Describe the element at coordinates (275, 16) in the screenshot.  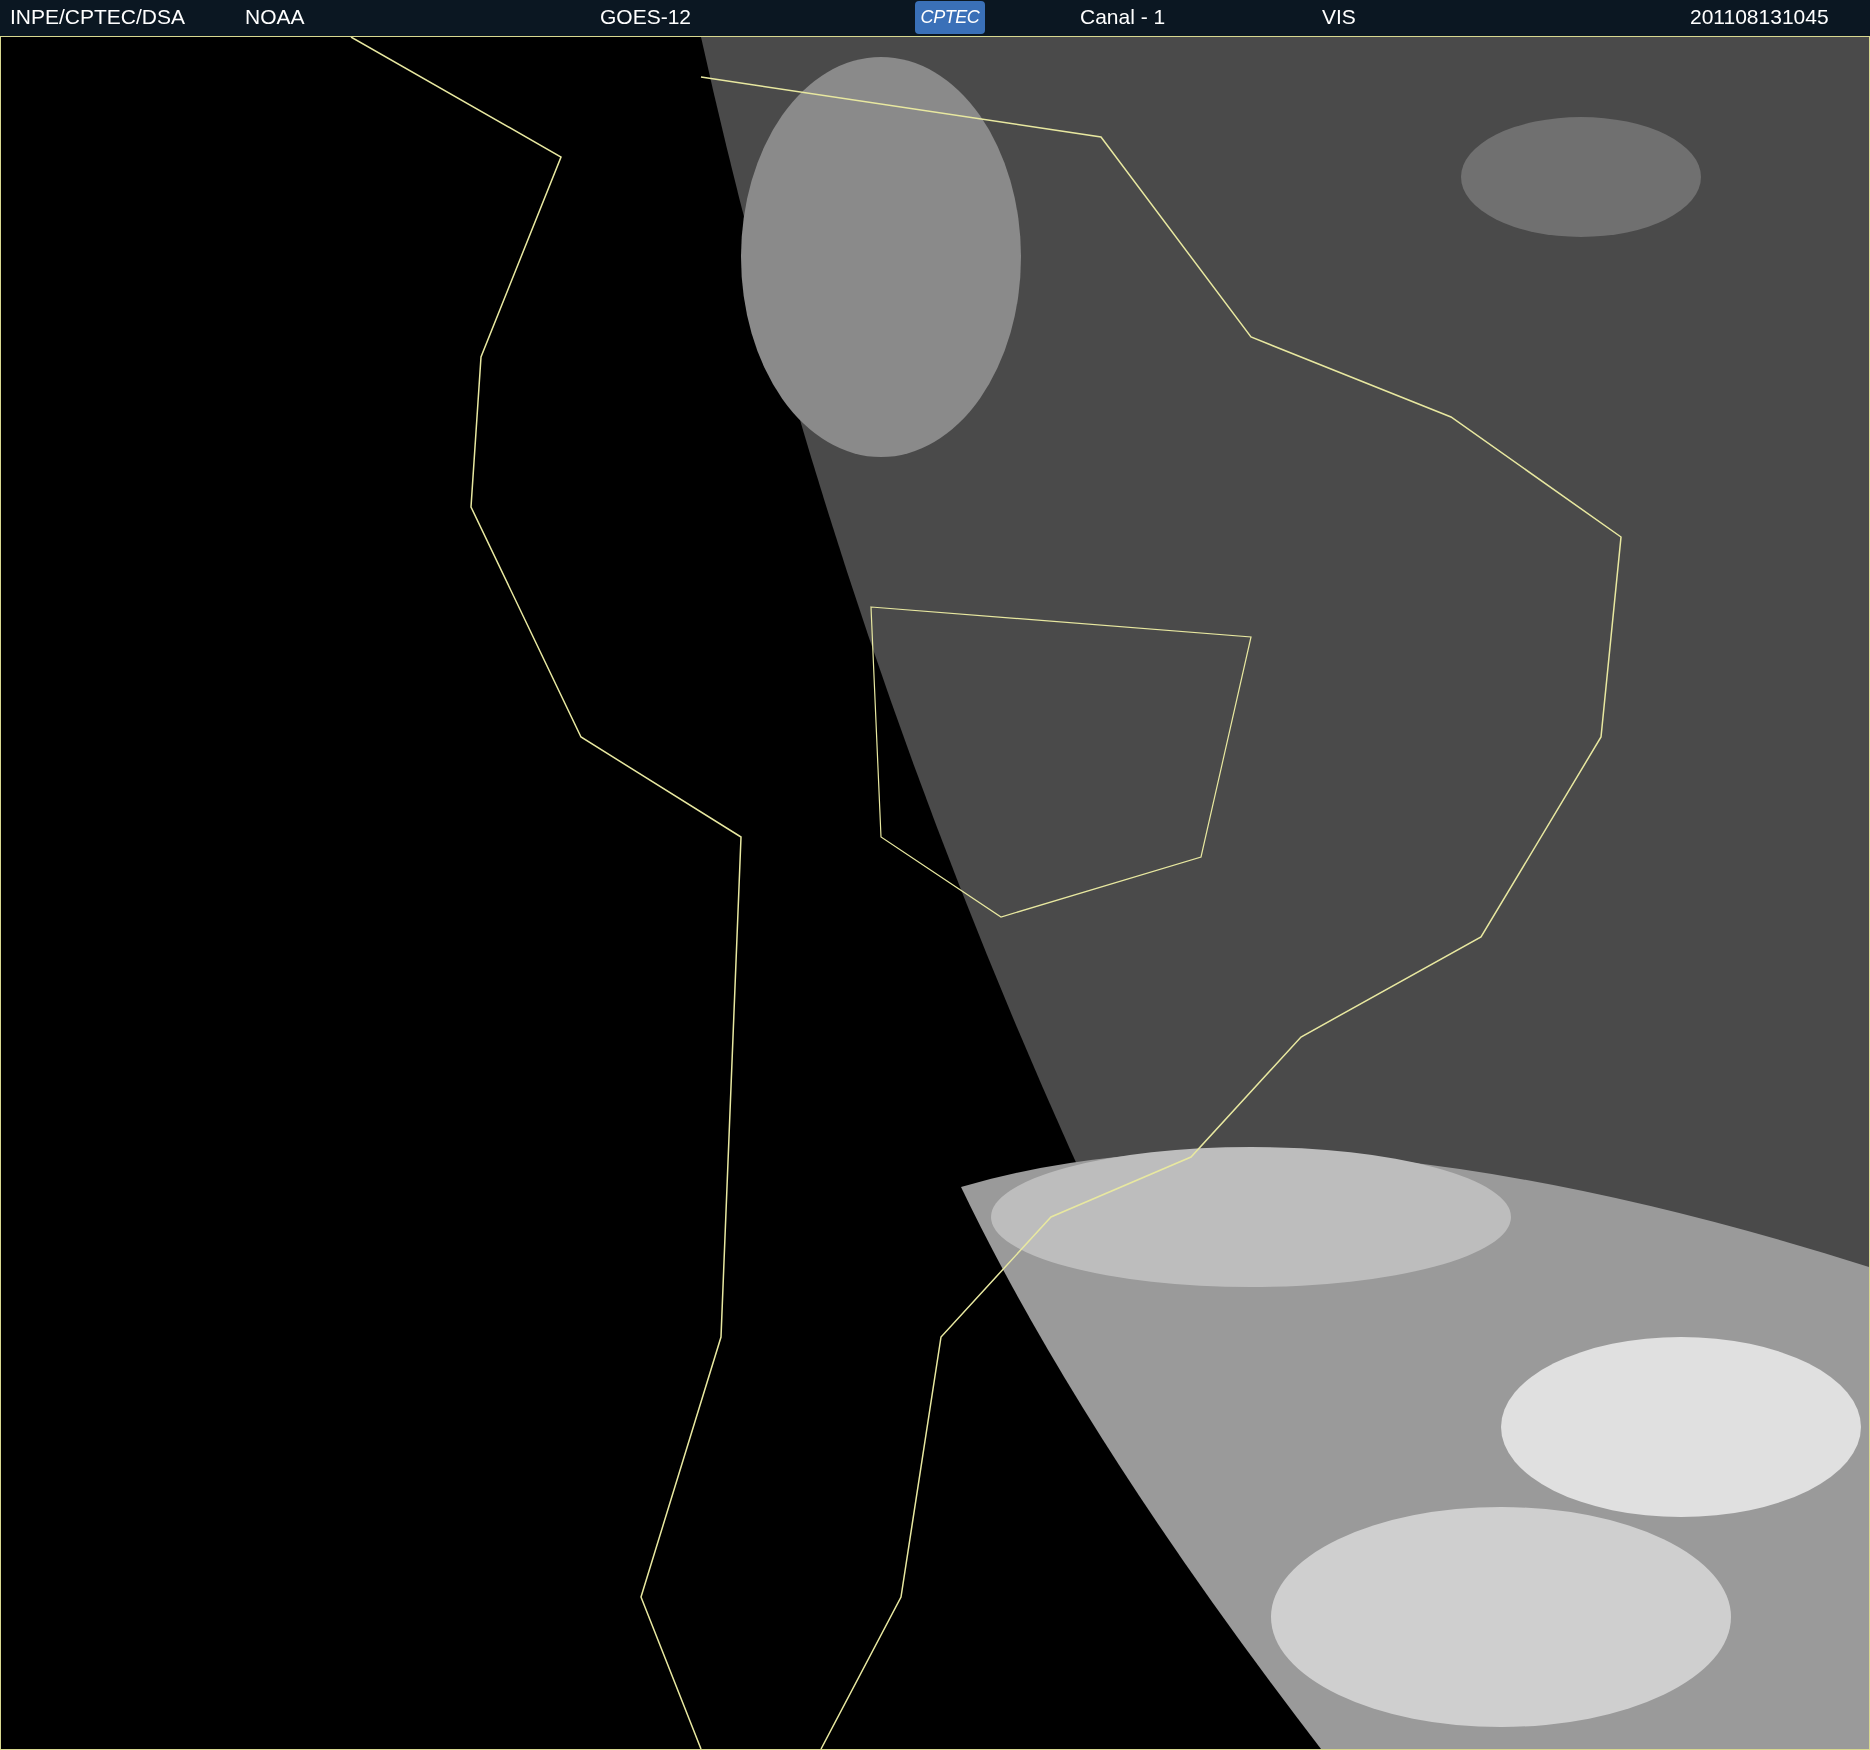
I see `header-label: NOAA` at that location.